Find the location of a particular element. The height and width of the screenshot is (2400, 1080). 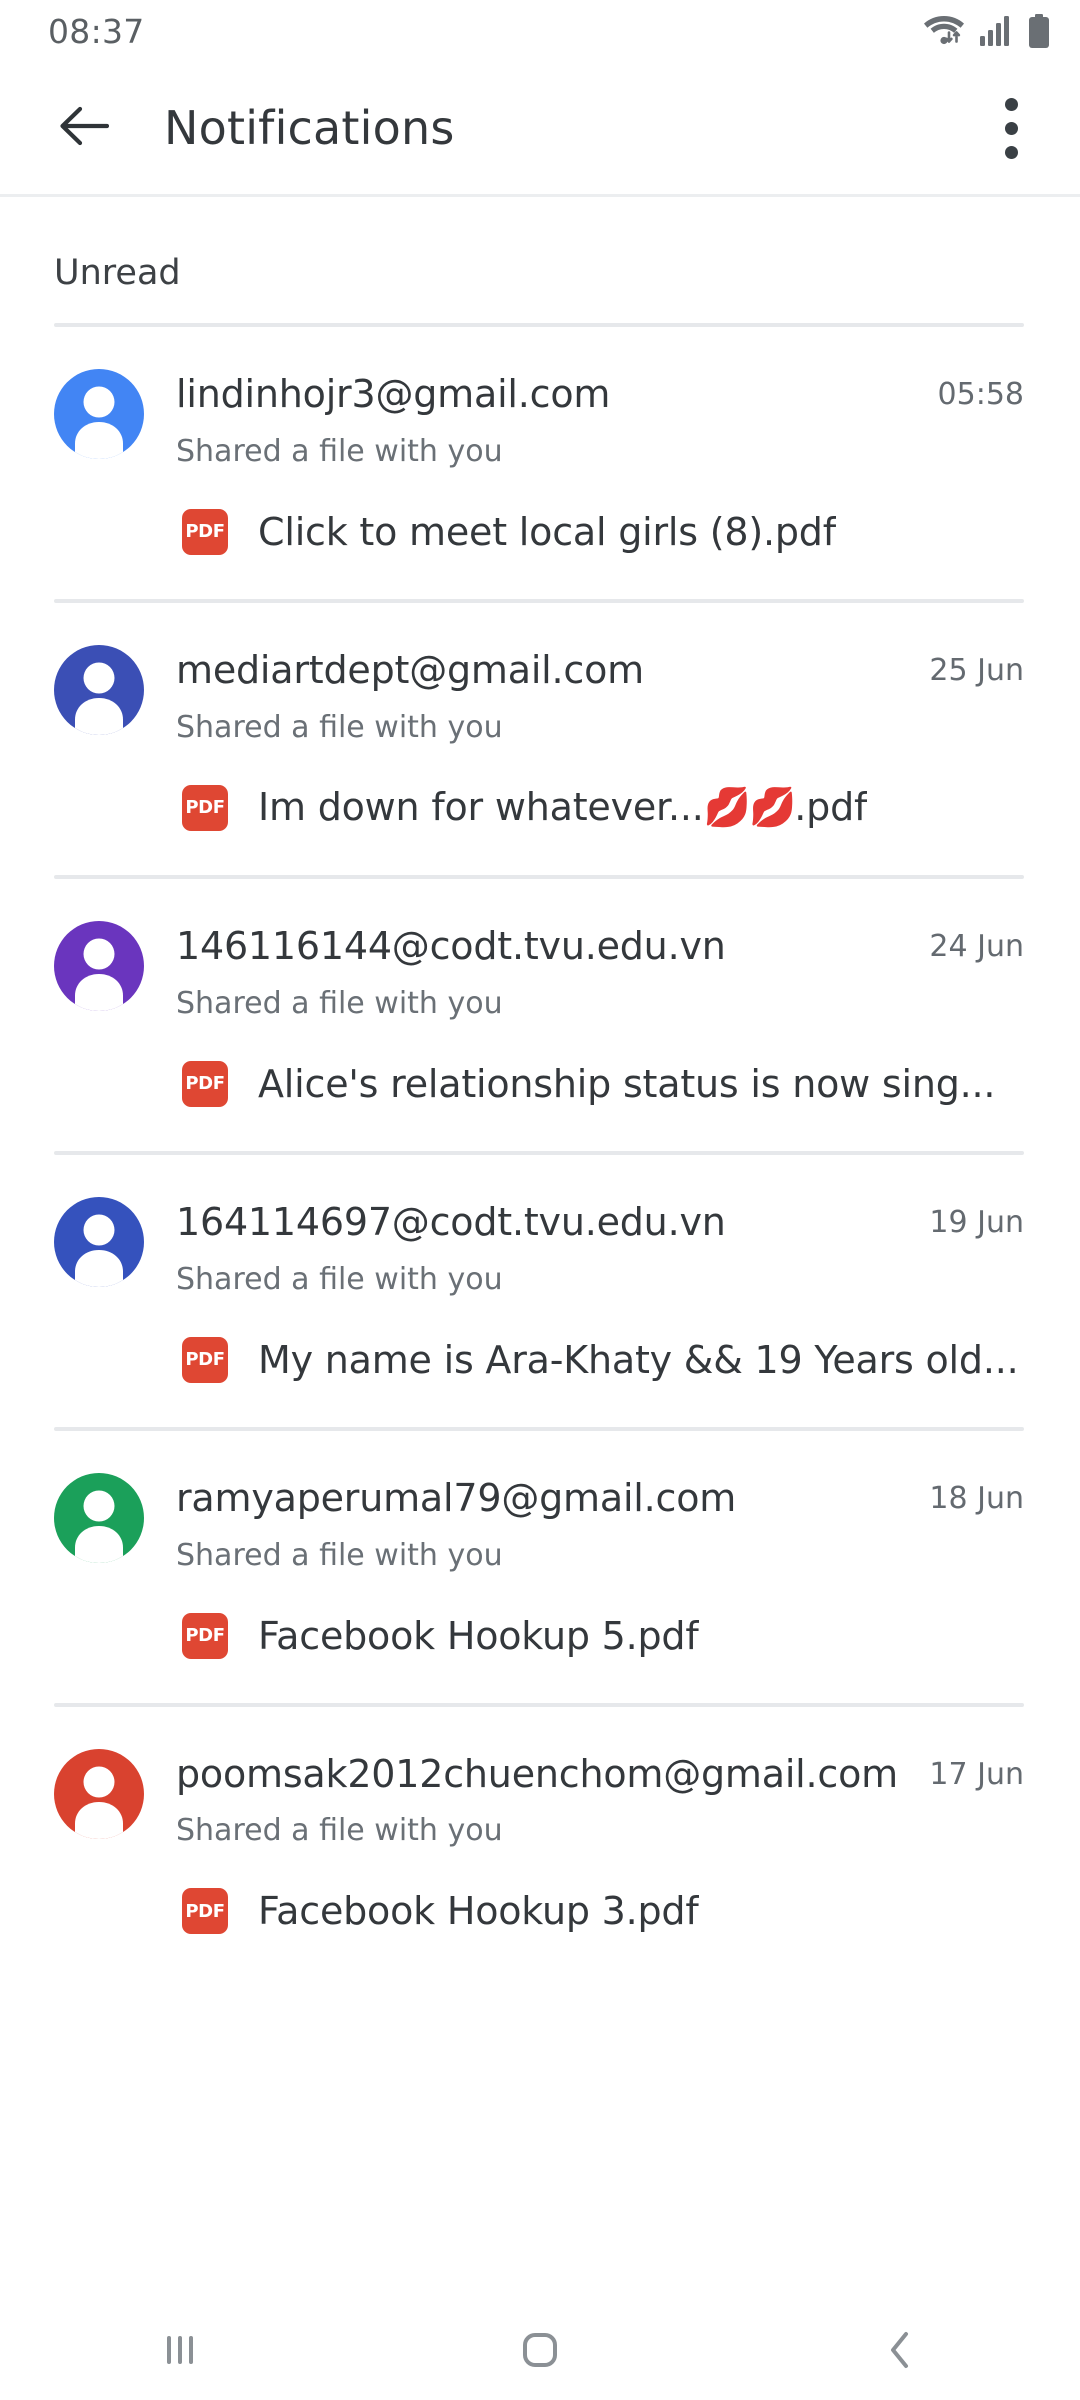

status-bar: 08:37 is located at coordinates (540, 31).